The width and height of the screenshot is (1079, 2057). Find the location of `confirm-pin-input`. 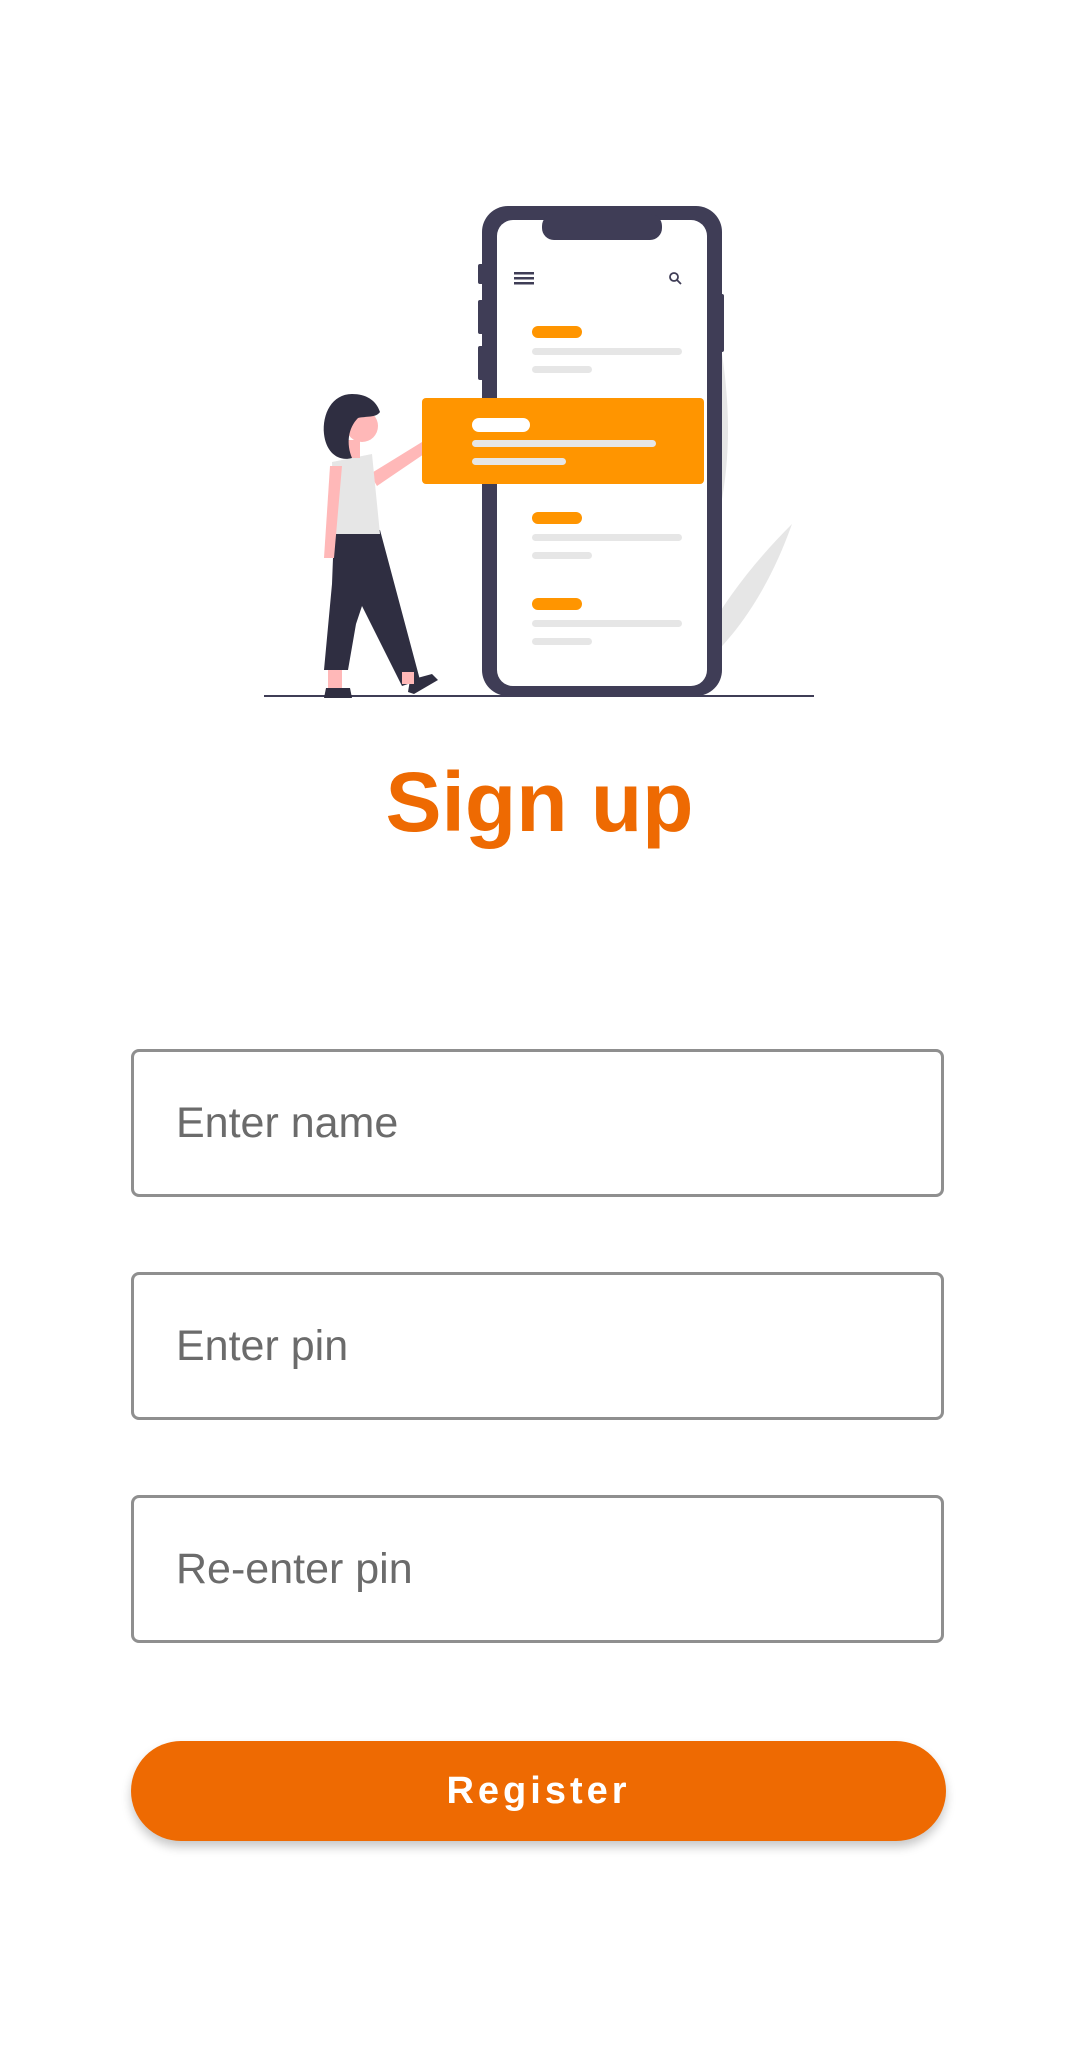

confirm-pin-input is located at coordinates (537, 1569).